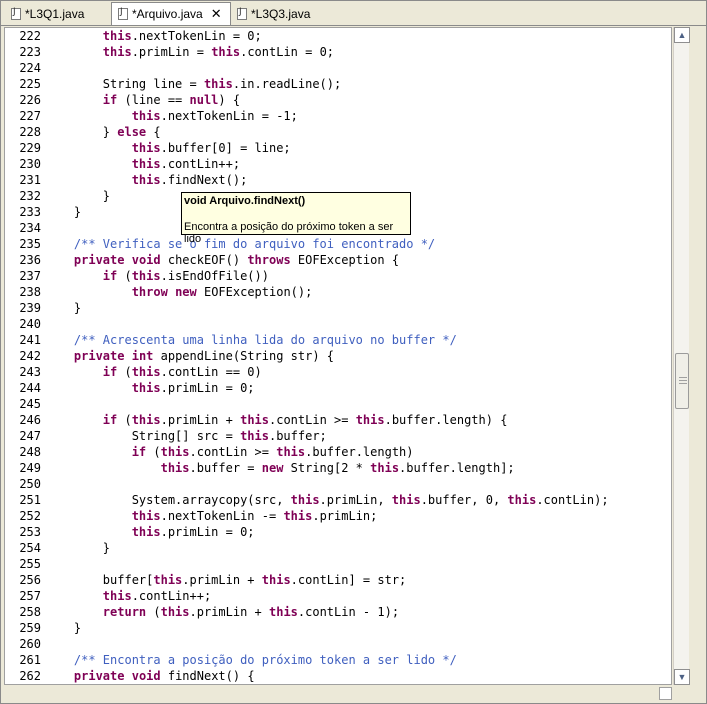 This screenshot has height=704, width=707. Describe the element at coordinates (193, 84) in the screenshot. I see `code-line: String line = this.in.readLine();` at that location.